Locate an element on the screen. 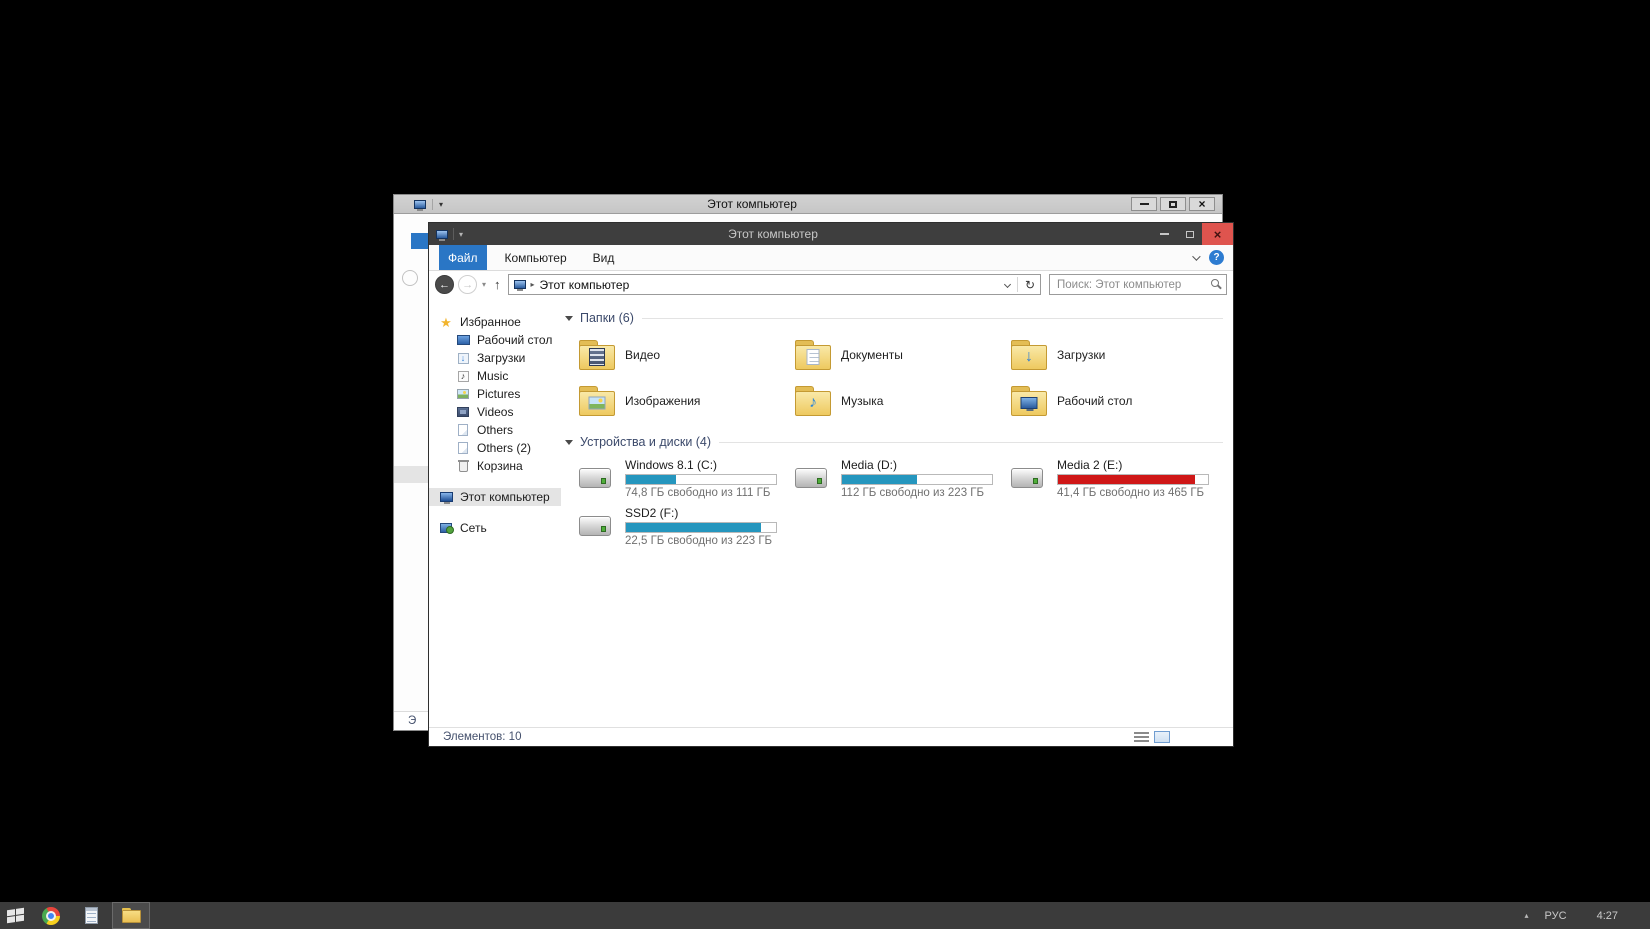 The height and width of the screenshot is (929, 1650). breadcrumb-arrow-icon: ▸ is located at coordinates (533, 284).